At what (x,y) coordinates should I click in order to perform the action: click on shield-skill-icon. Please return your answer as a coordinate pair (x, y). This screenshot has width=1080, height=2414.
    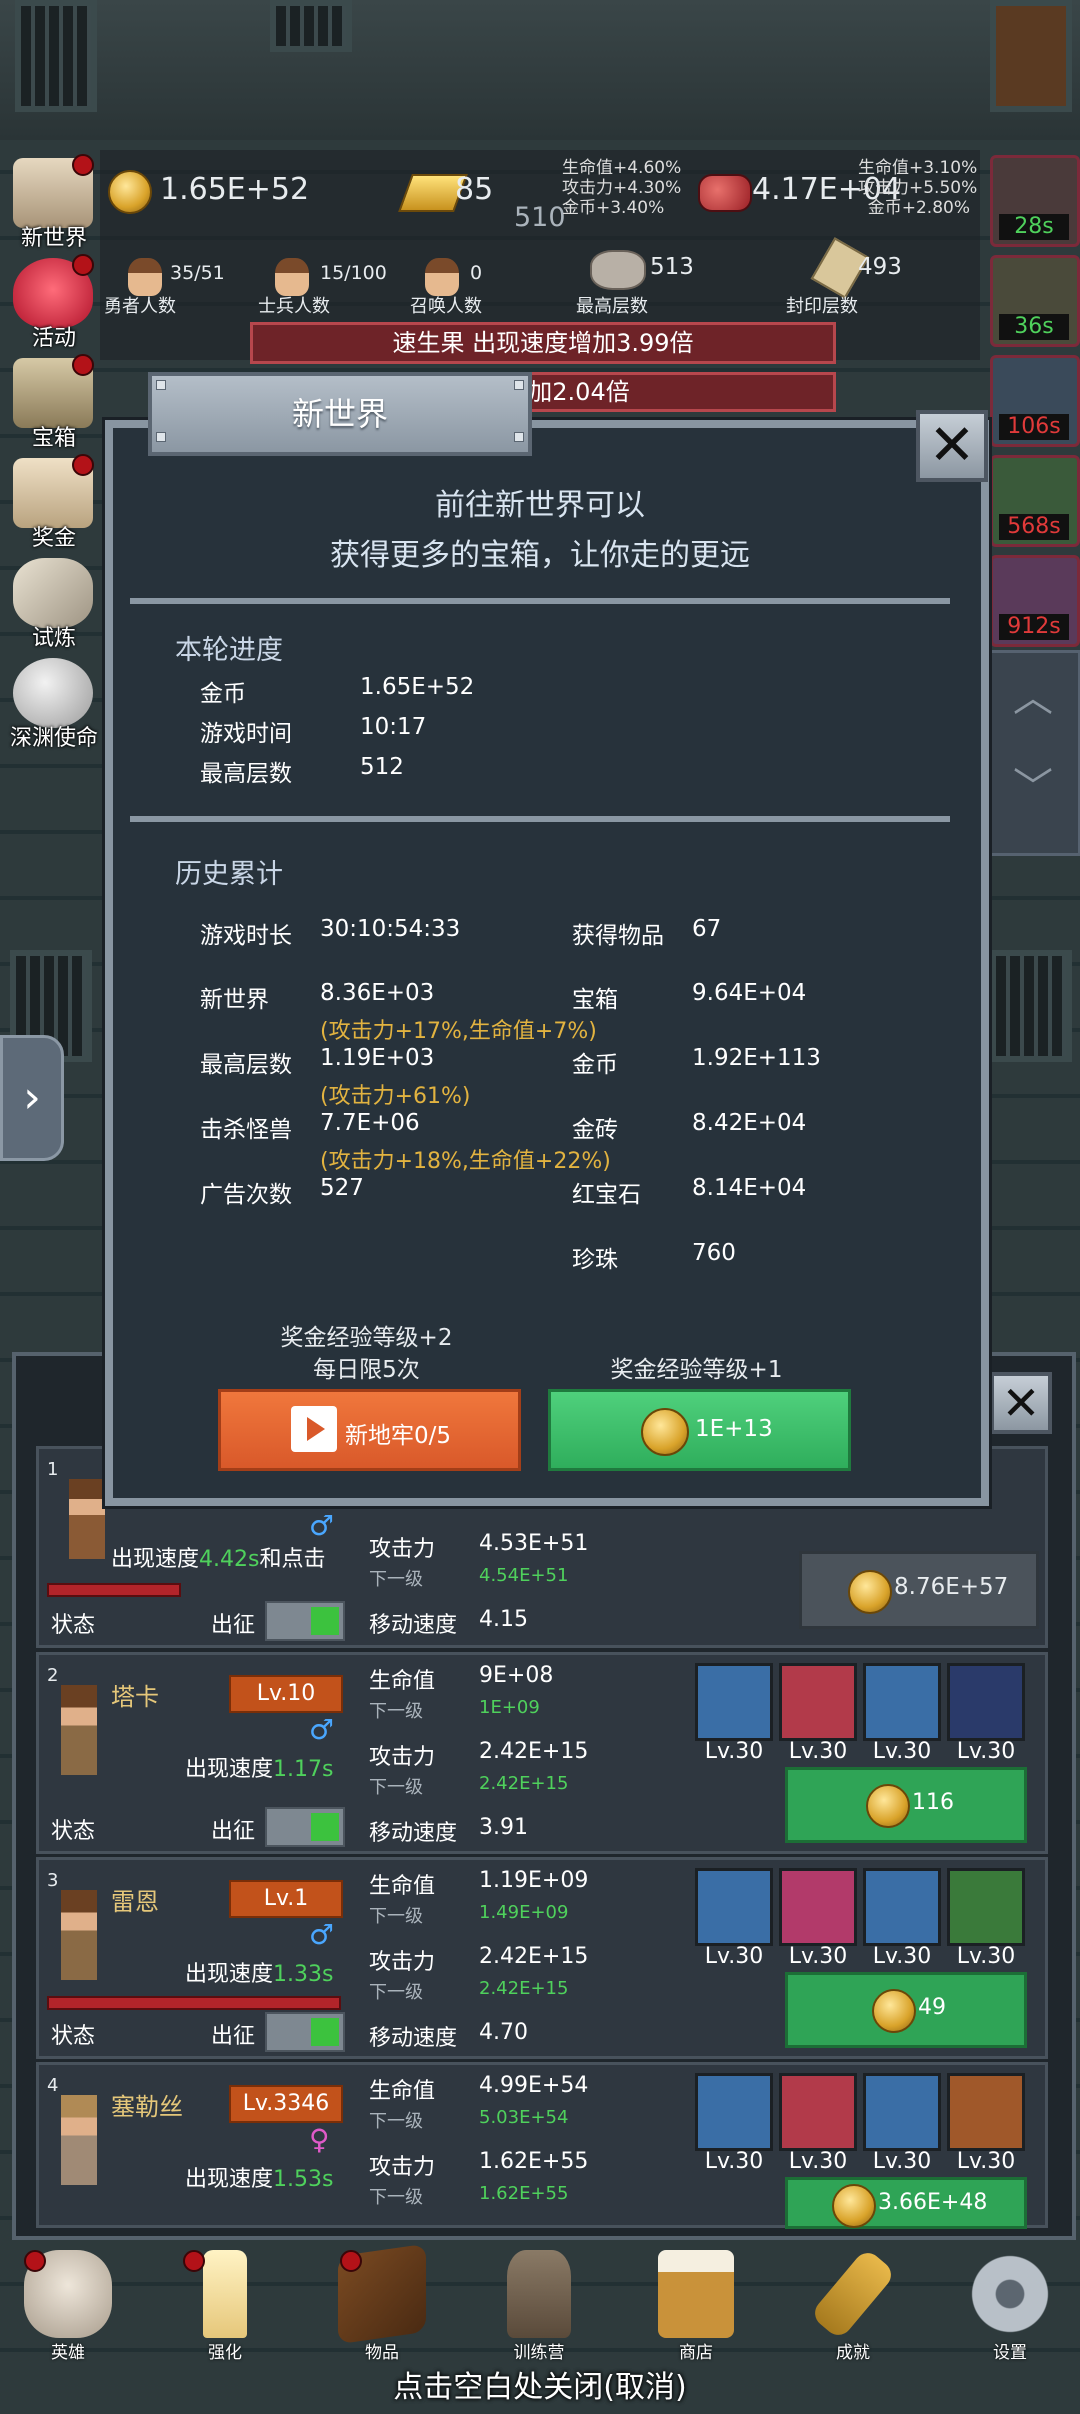
    Looking at the image, I should click on (734, 2112).